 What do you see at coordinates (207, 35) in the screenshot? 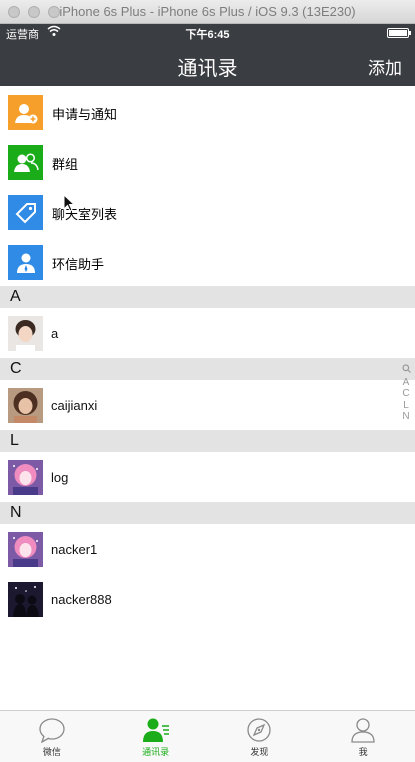
I see `status-time: 下午6:45` at bounding box center [207, 35].